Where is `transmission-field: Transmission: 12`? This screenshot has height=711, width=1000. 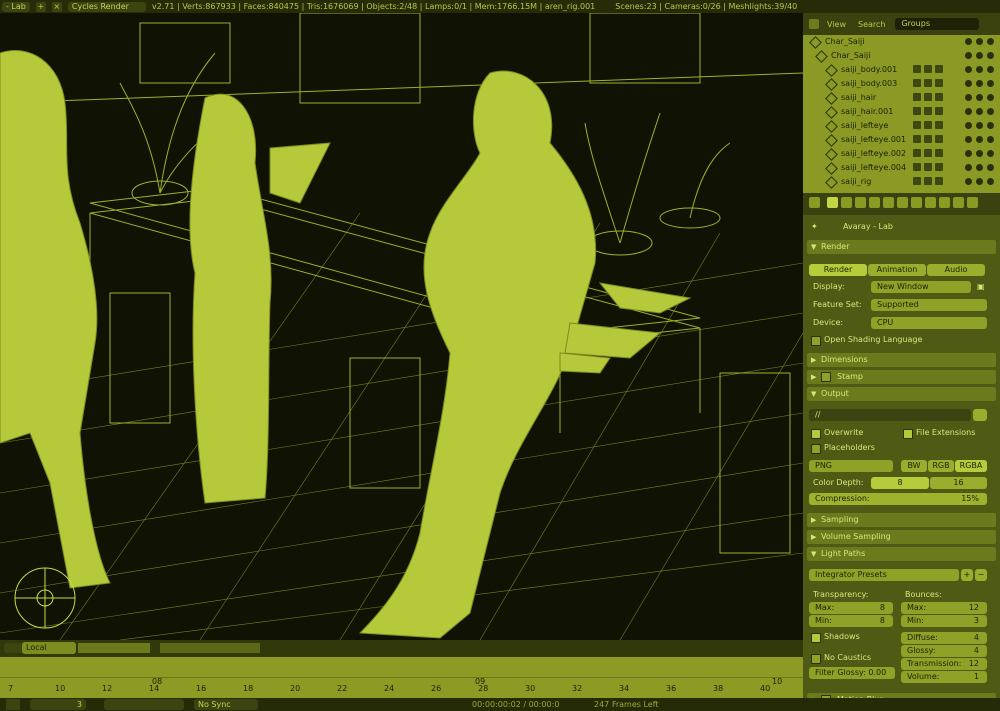 transmission-field: Transmission: 12 is located at coordinates (944, 664).